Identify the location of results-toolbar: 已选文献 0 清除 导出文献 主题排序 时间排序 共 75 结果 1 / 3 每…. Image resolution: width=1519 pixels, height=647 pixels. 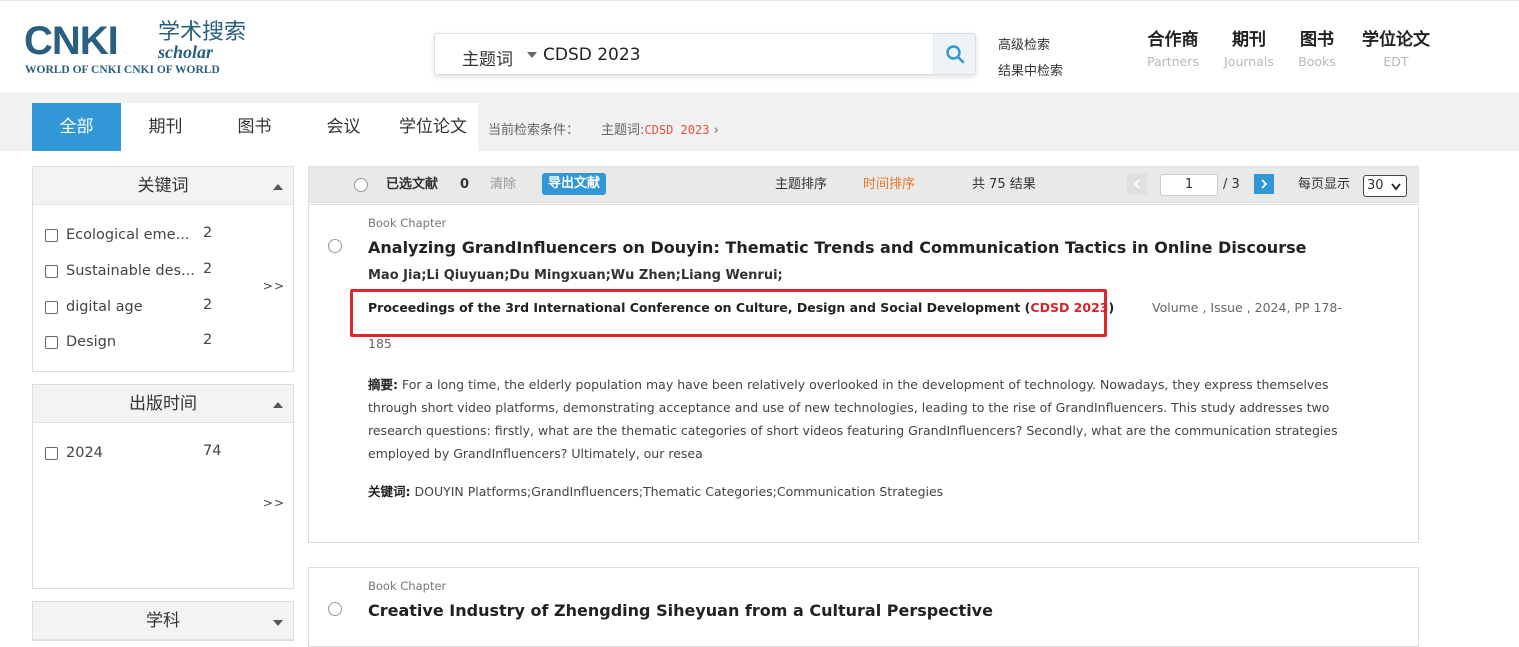
(863, 184).